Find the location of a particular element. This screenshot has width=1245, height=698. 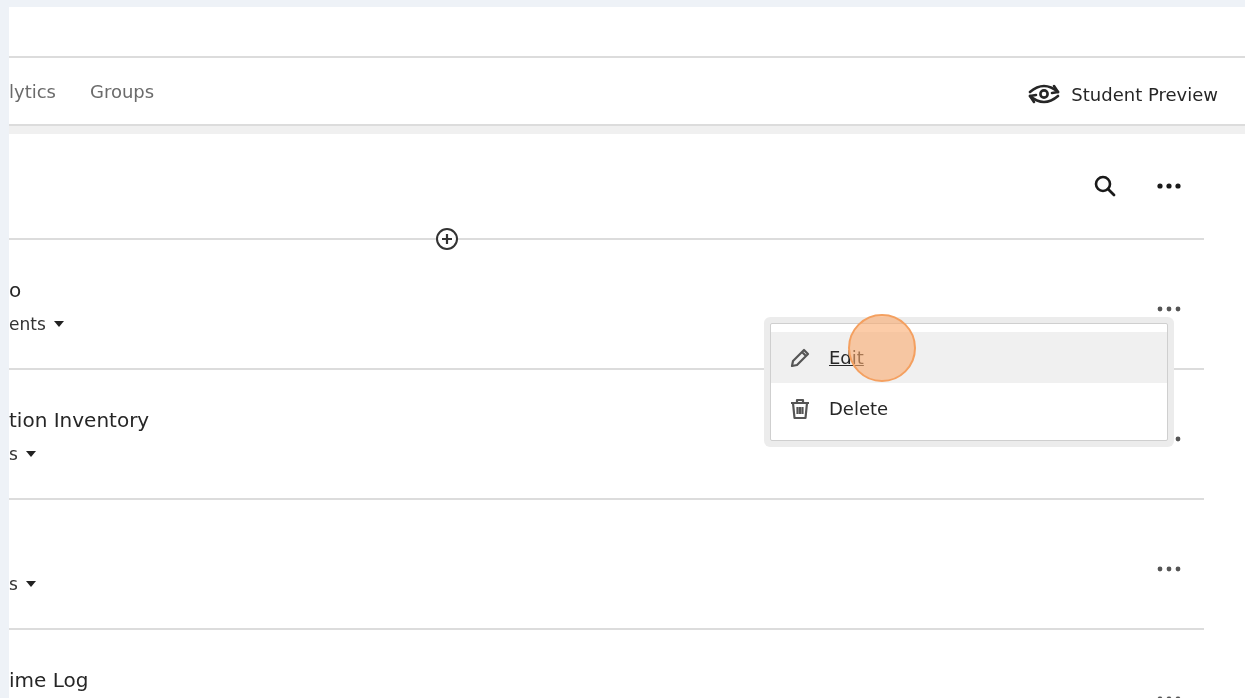

search-icon is located at coordinates (1105, 186).